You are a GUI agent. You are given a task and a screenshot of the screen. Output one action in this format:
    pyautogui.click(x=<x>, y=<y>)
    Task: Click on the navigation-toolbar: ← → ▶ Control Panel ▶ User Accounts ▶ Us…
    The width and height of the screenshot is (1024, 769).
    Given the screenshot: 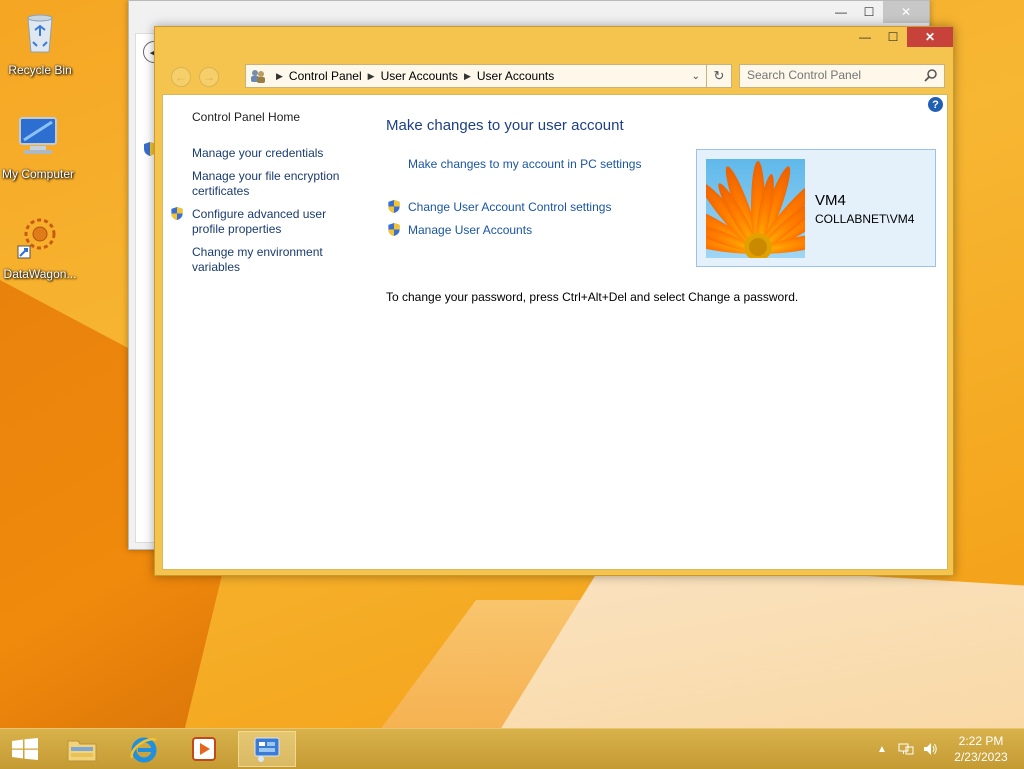 What is the action you would take?
    pyautogui.click(x=554, y=76)
    